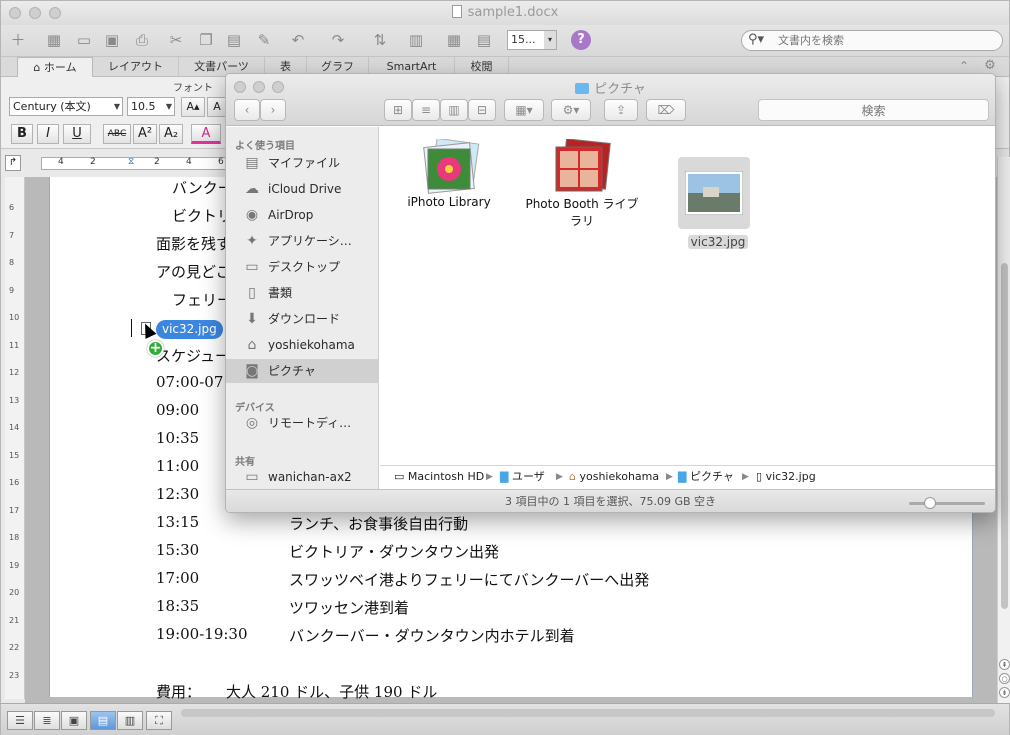 Image resolution: width=1010 pixels, height=735 pixels. Describe the element at coordinates (14, 317) in the screenshot. I see `ruler-number: 10` at that location.